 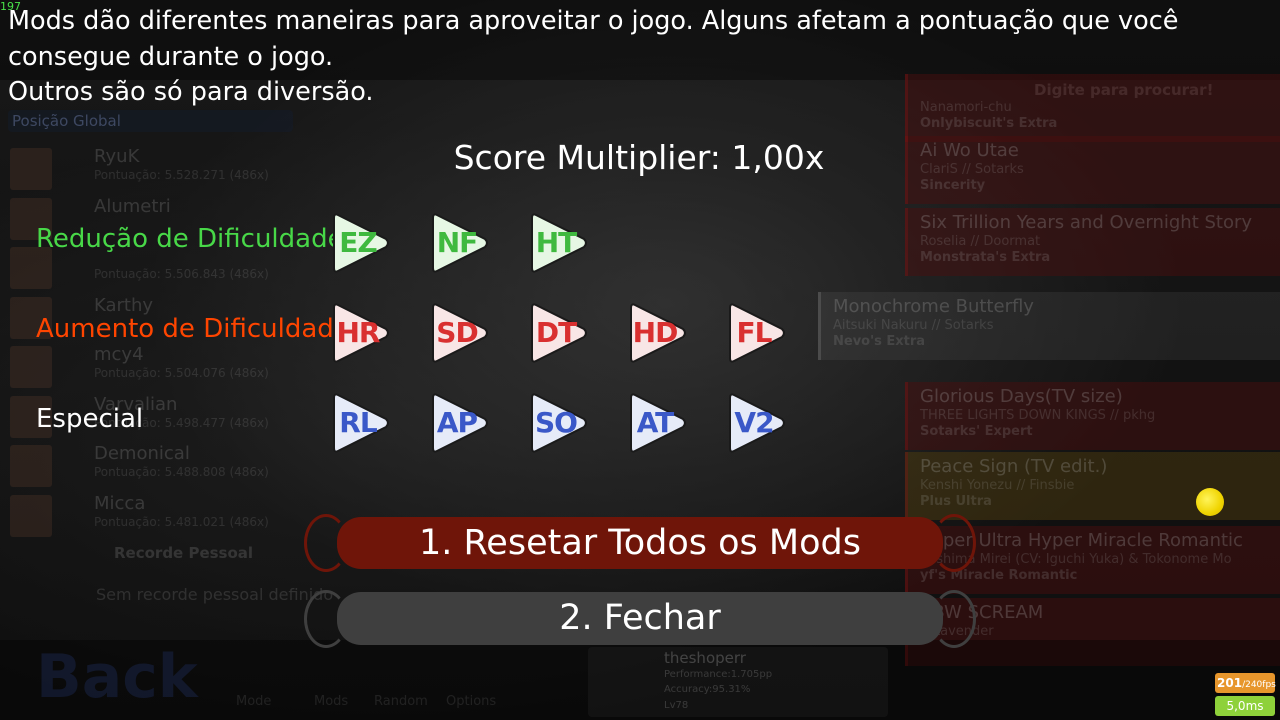 What do you see at coordinates (1230, 683) in the screenshot?
I see `fps-value: 201` at bounding box center [1230, 683].